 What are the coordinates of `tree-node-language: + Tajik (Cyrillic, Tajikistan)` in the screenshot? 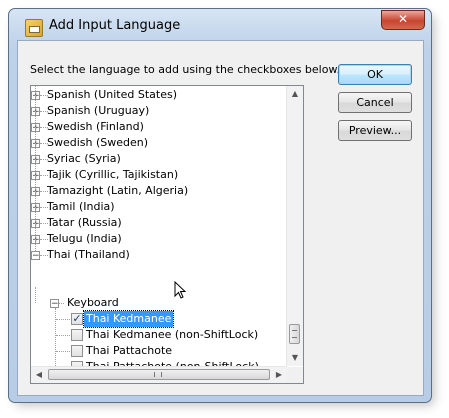 It's located at (151, 171).